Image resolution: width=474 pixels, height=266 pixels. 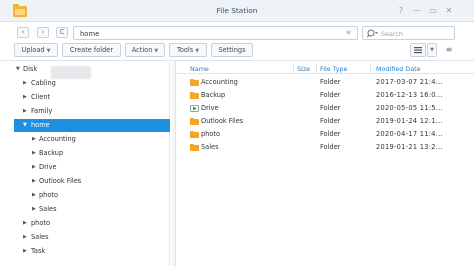 What do you see at coordinates (60, 181) in the screenshot?
I see `sidebar-item-label: Outlook Files` at bounding box center [60, 181].